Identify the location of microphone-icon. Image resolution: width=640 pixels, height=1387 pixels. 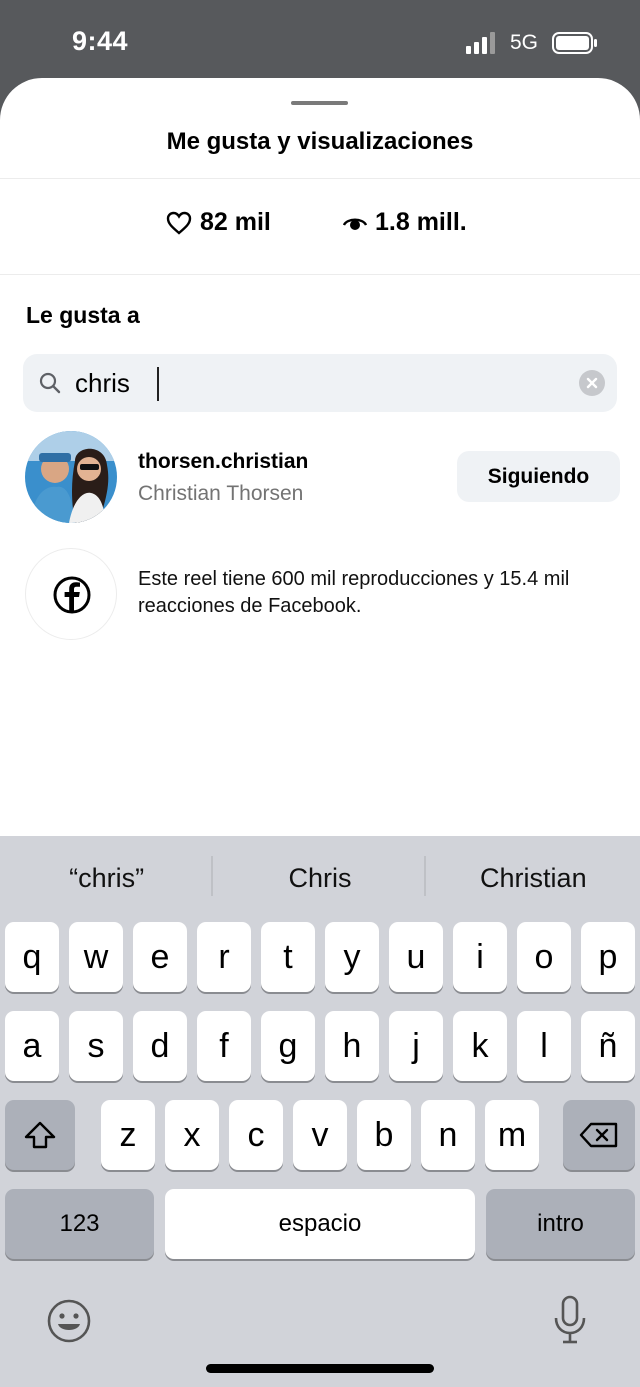
(570, 1320).